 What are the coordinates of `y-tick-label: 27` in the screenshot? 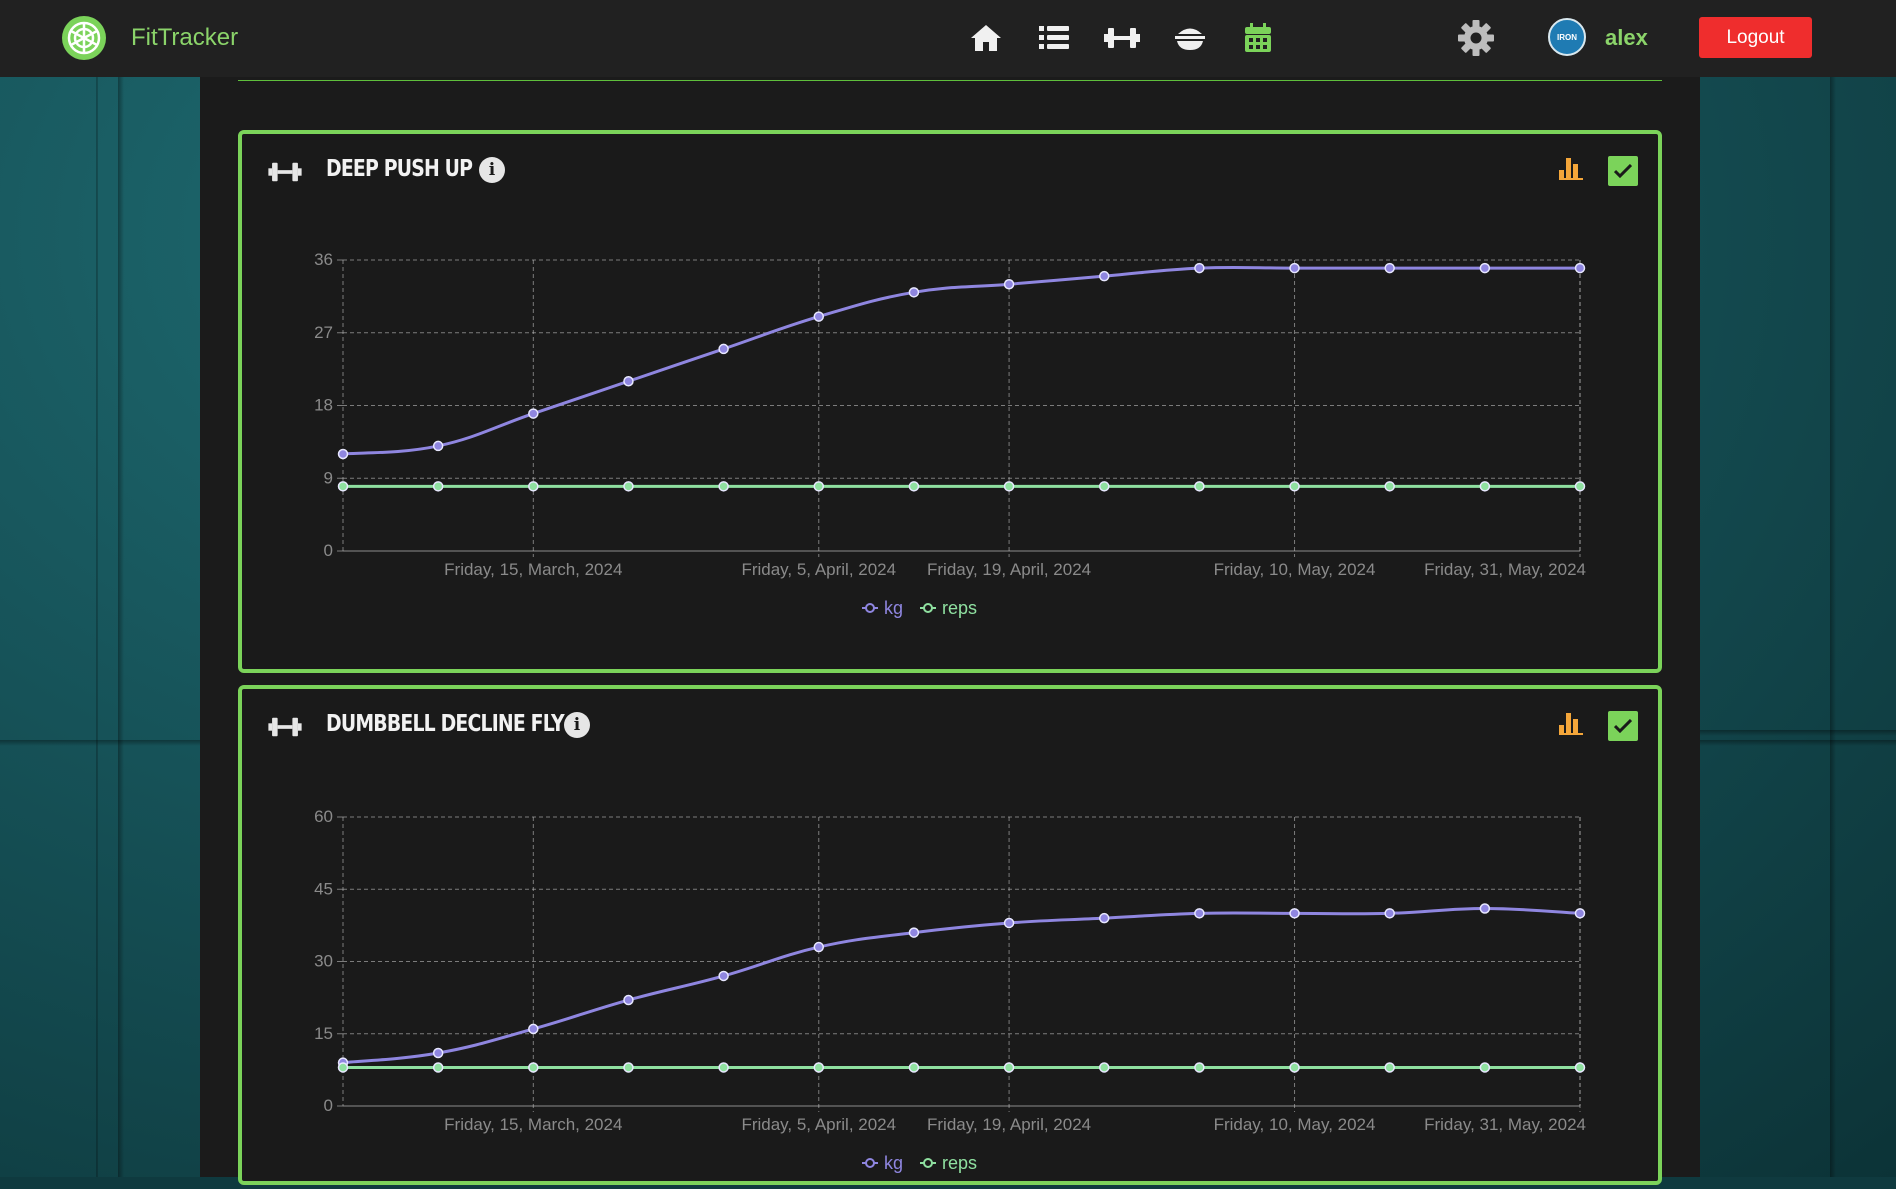 It's located at (323, 332).